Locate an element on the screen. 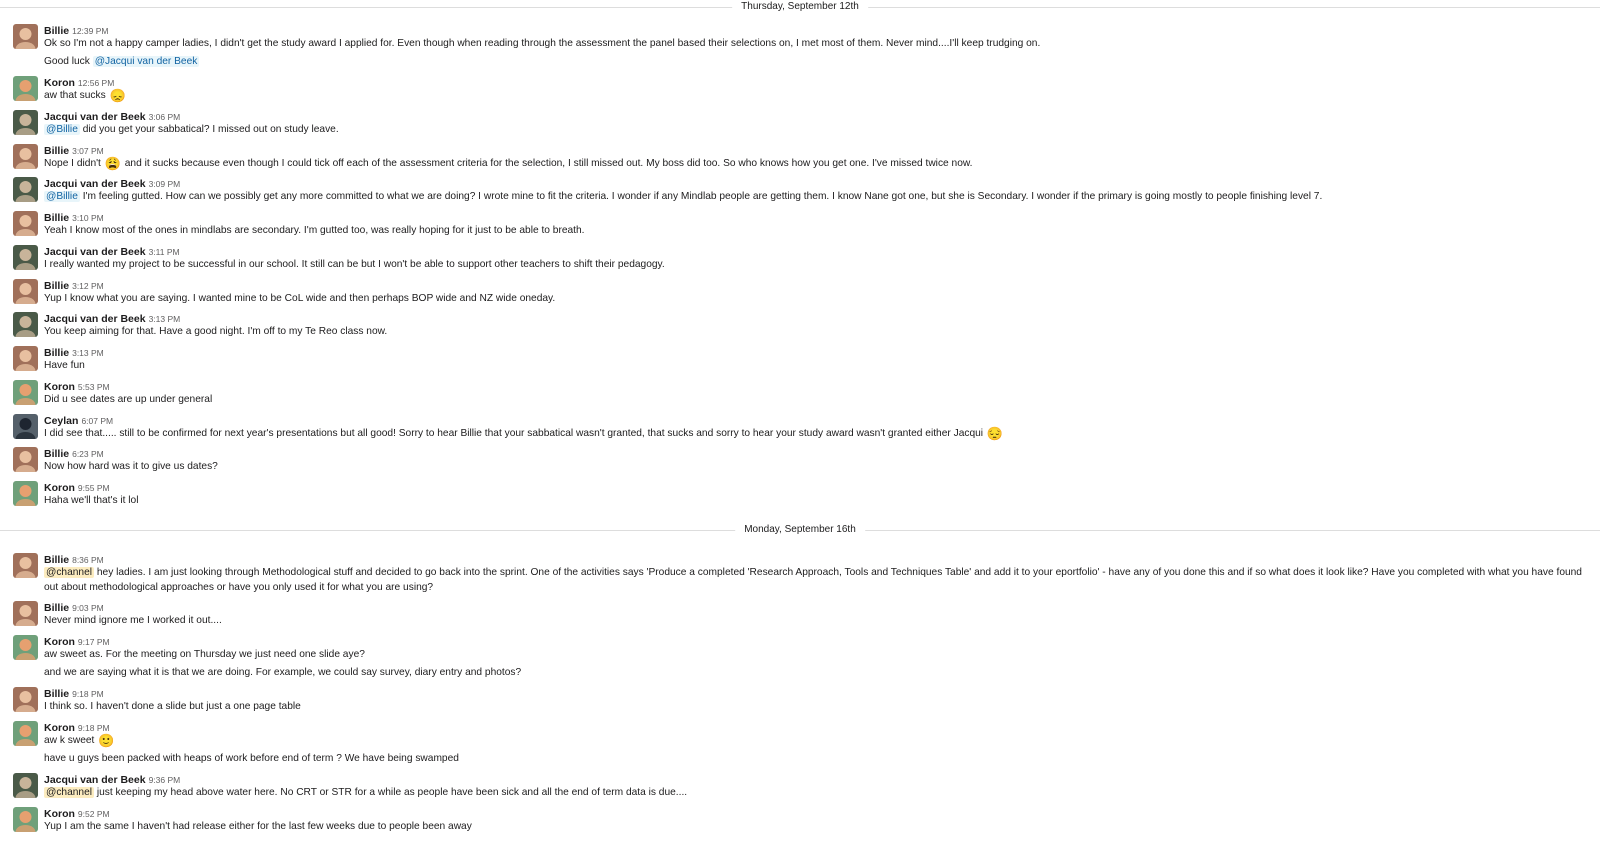  date-divider-label: Monday, September 16th is located at coordinates (800, 530).